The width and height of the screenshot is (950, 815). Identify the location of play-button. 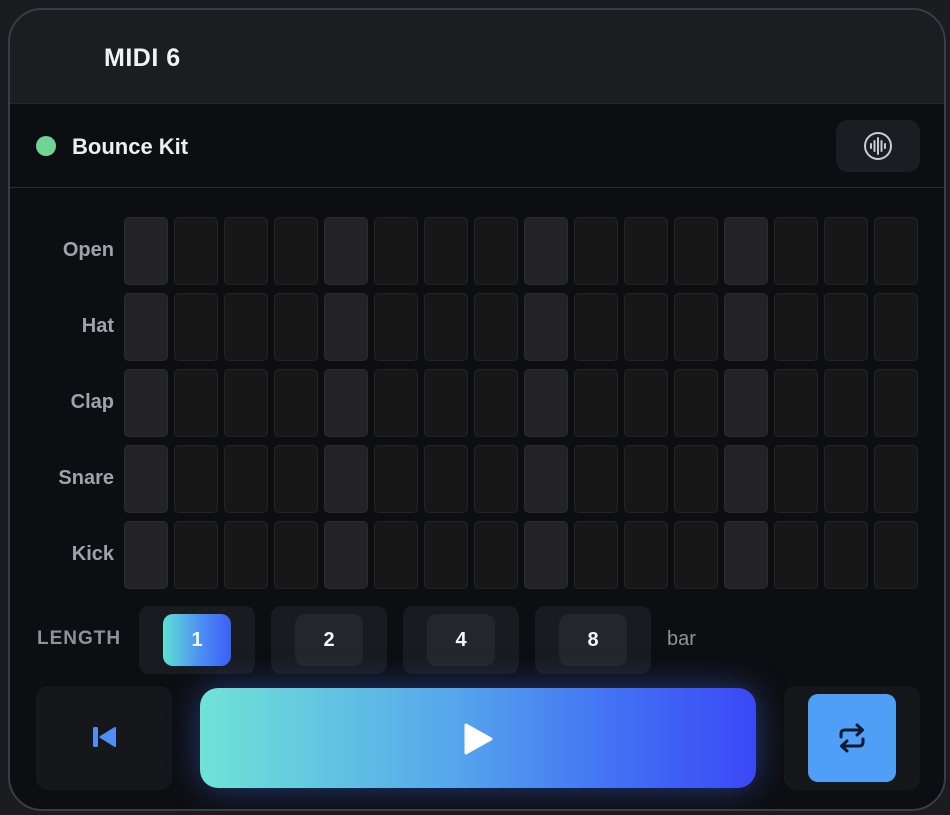
(478, 738).